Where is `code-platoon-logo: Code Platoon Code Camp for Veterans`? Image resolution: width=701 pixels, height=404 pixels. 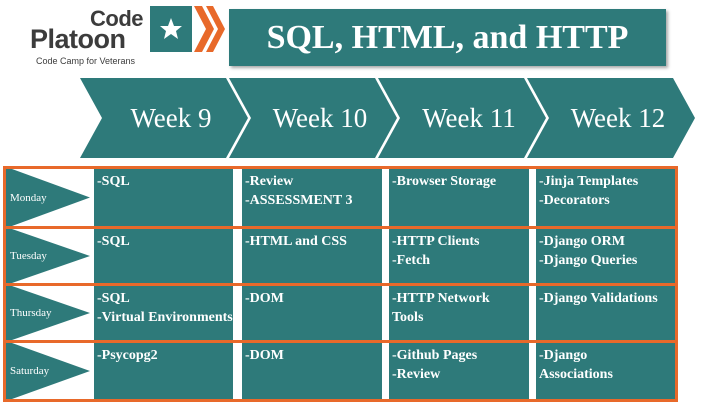
code-platoon-logo: Code Platoon Code Camp for Veterans is located at coordinates (127, 36).